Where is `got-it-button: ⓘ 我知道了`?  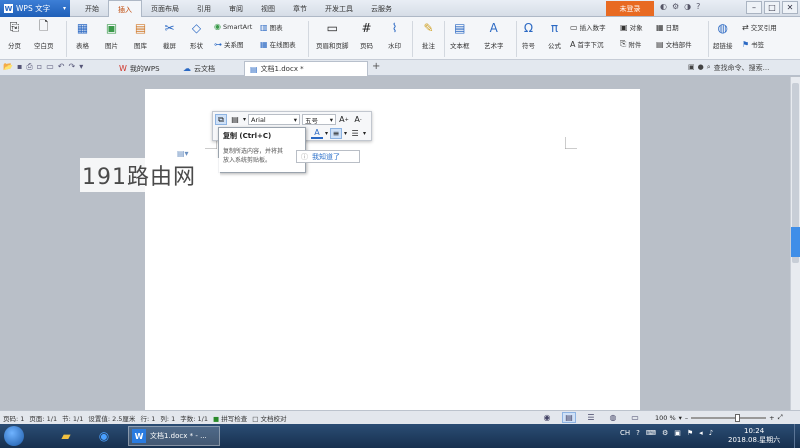 got-it-button: ⓘ 我知道了 is located at coordinates (328, 156).